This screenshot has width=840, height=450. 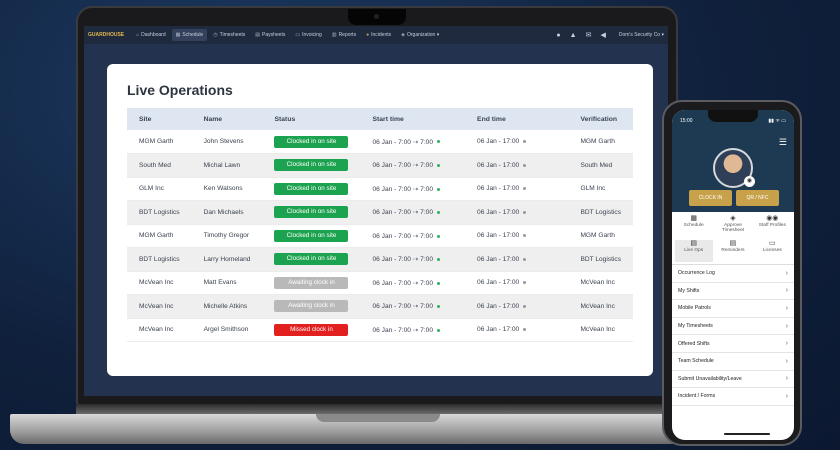 What do you see at coordinates (229, 35) in the screenshot?
I see `nav-item-timesheets: ◷ Timesheets` at bounding box center [229, 35].